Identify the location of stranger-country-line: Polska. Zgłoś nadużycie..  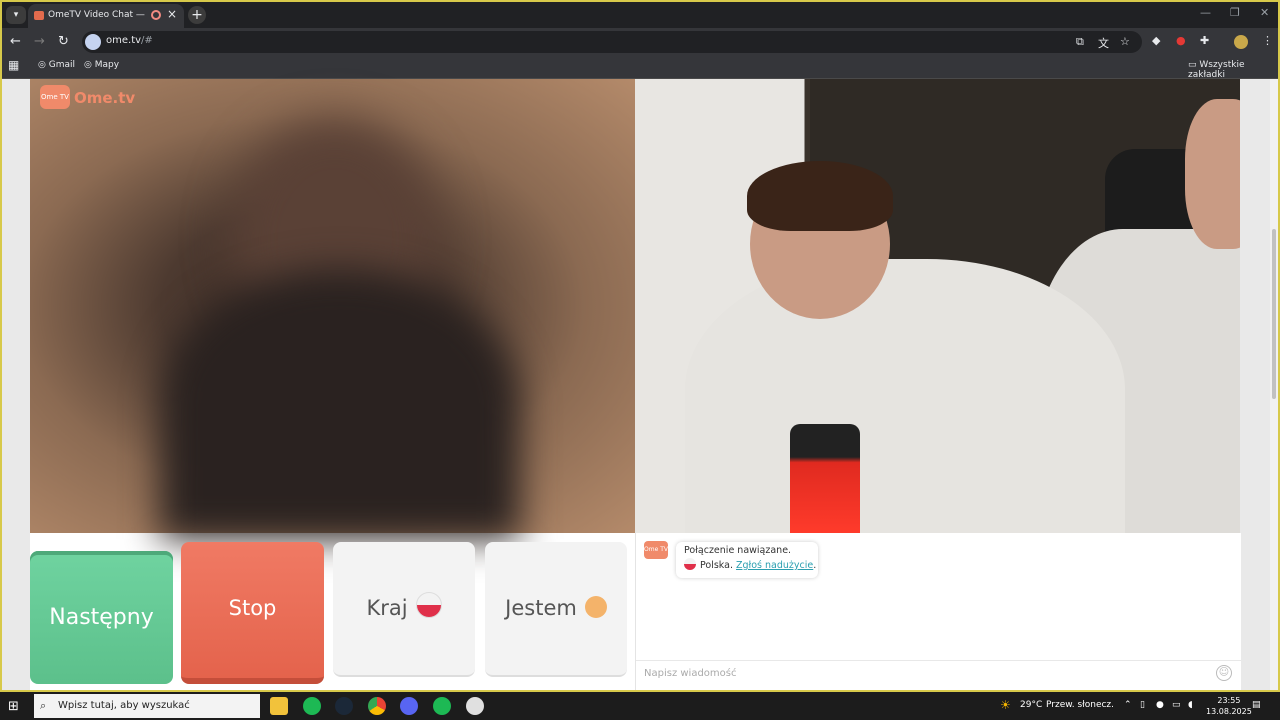
(750, 564).